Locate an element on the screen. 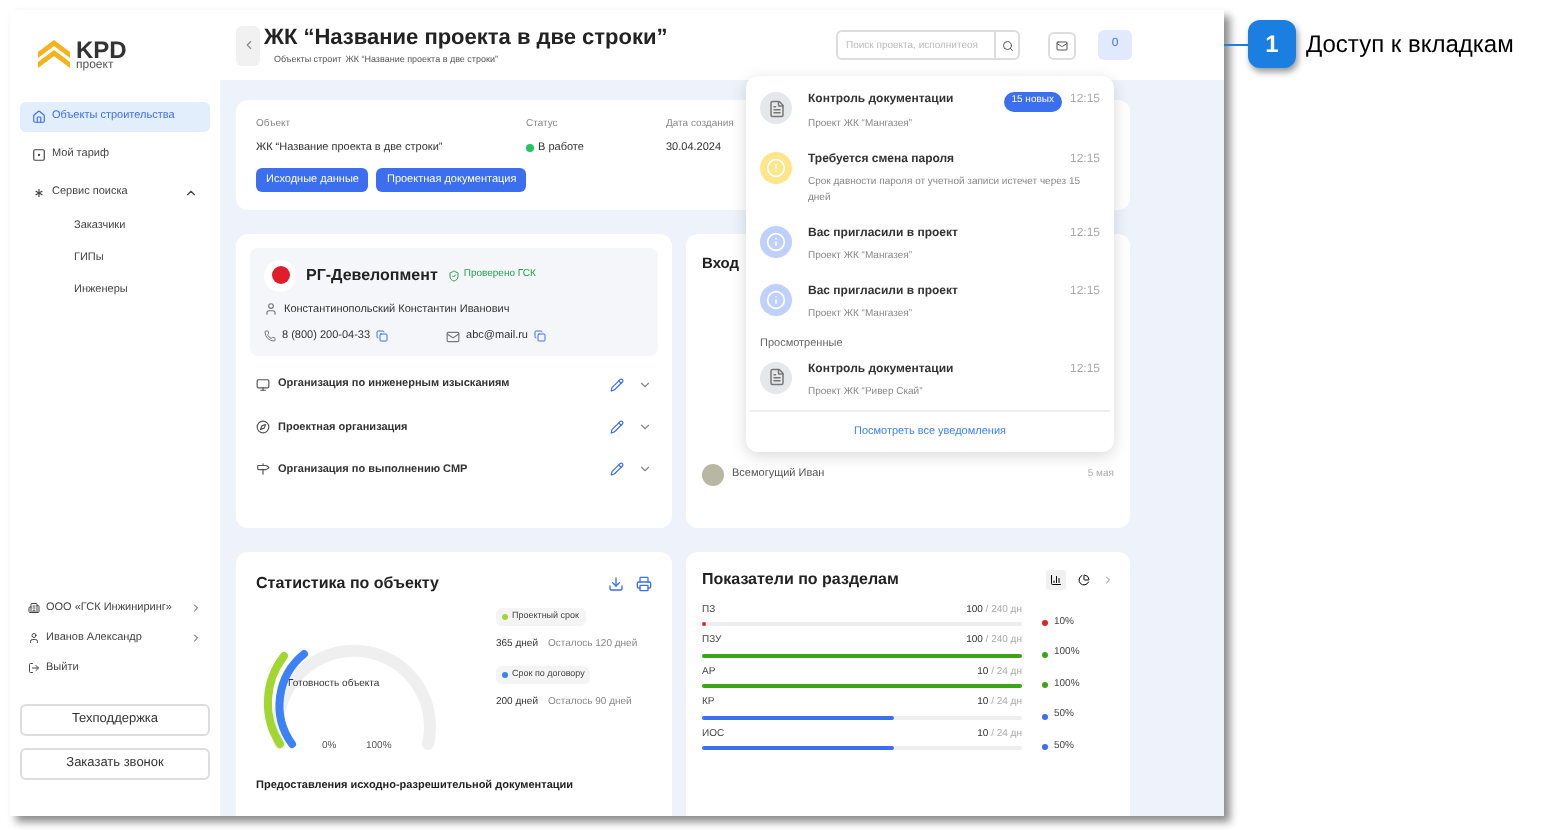 This screenshot has width=1566, height=830. bar-chart-icon is located at coordinates (1056, 579).